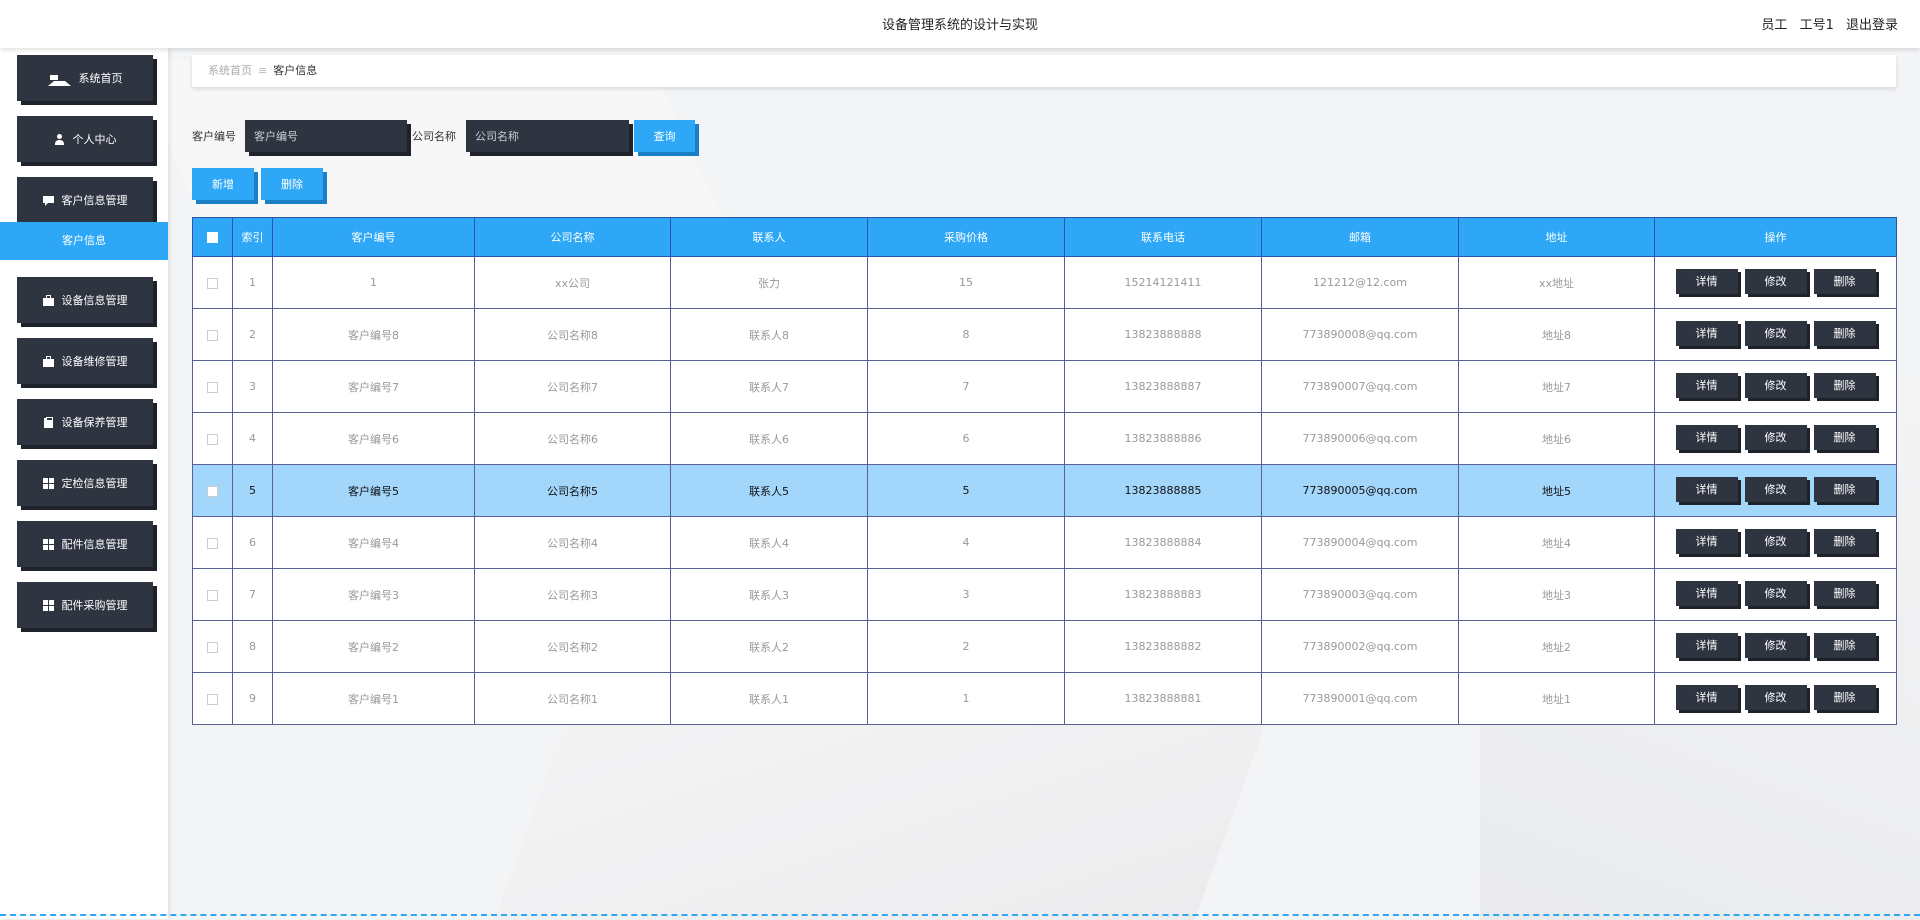  Describe the element at coordinates (48, 200) in the screenshot. I see `chat-icon` at that location.